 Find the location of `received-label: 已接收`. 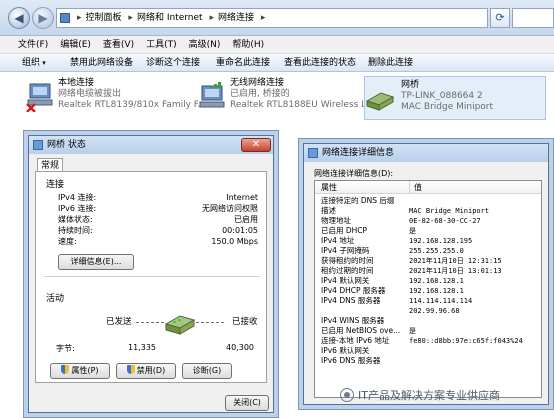

received-label: 已接收 is located at coordinates (245, 322).